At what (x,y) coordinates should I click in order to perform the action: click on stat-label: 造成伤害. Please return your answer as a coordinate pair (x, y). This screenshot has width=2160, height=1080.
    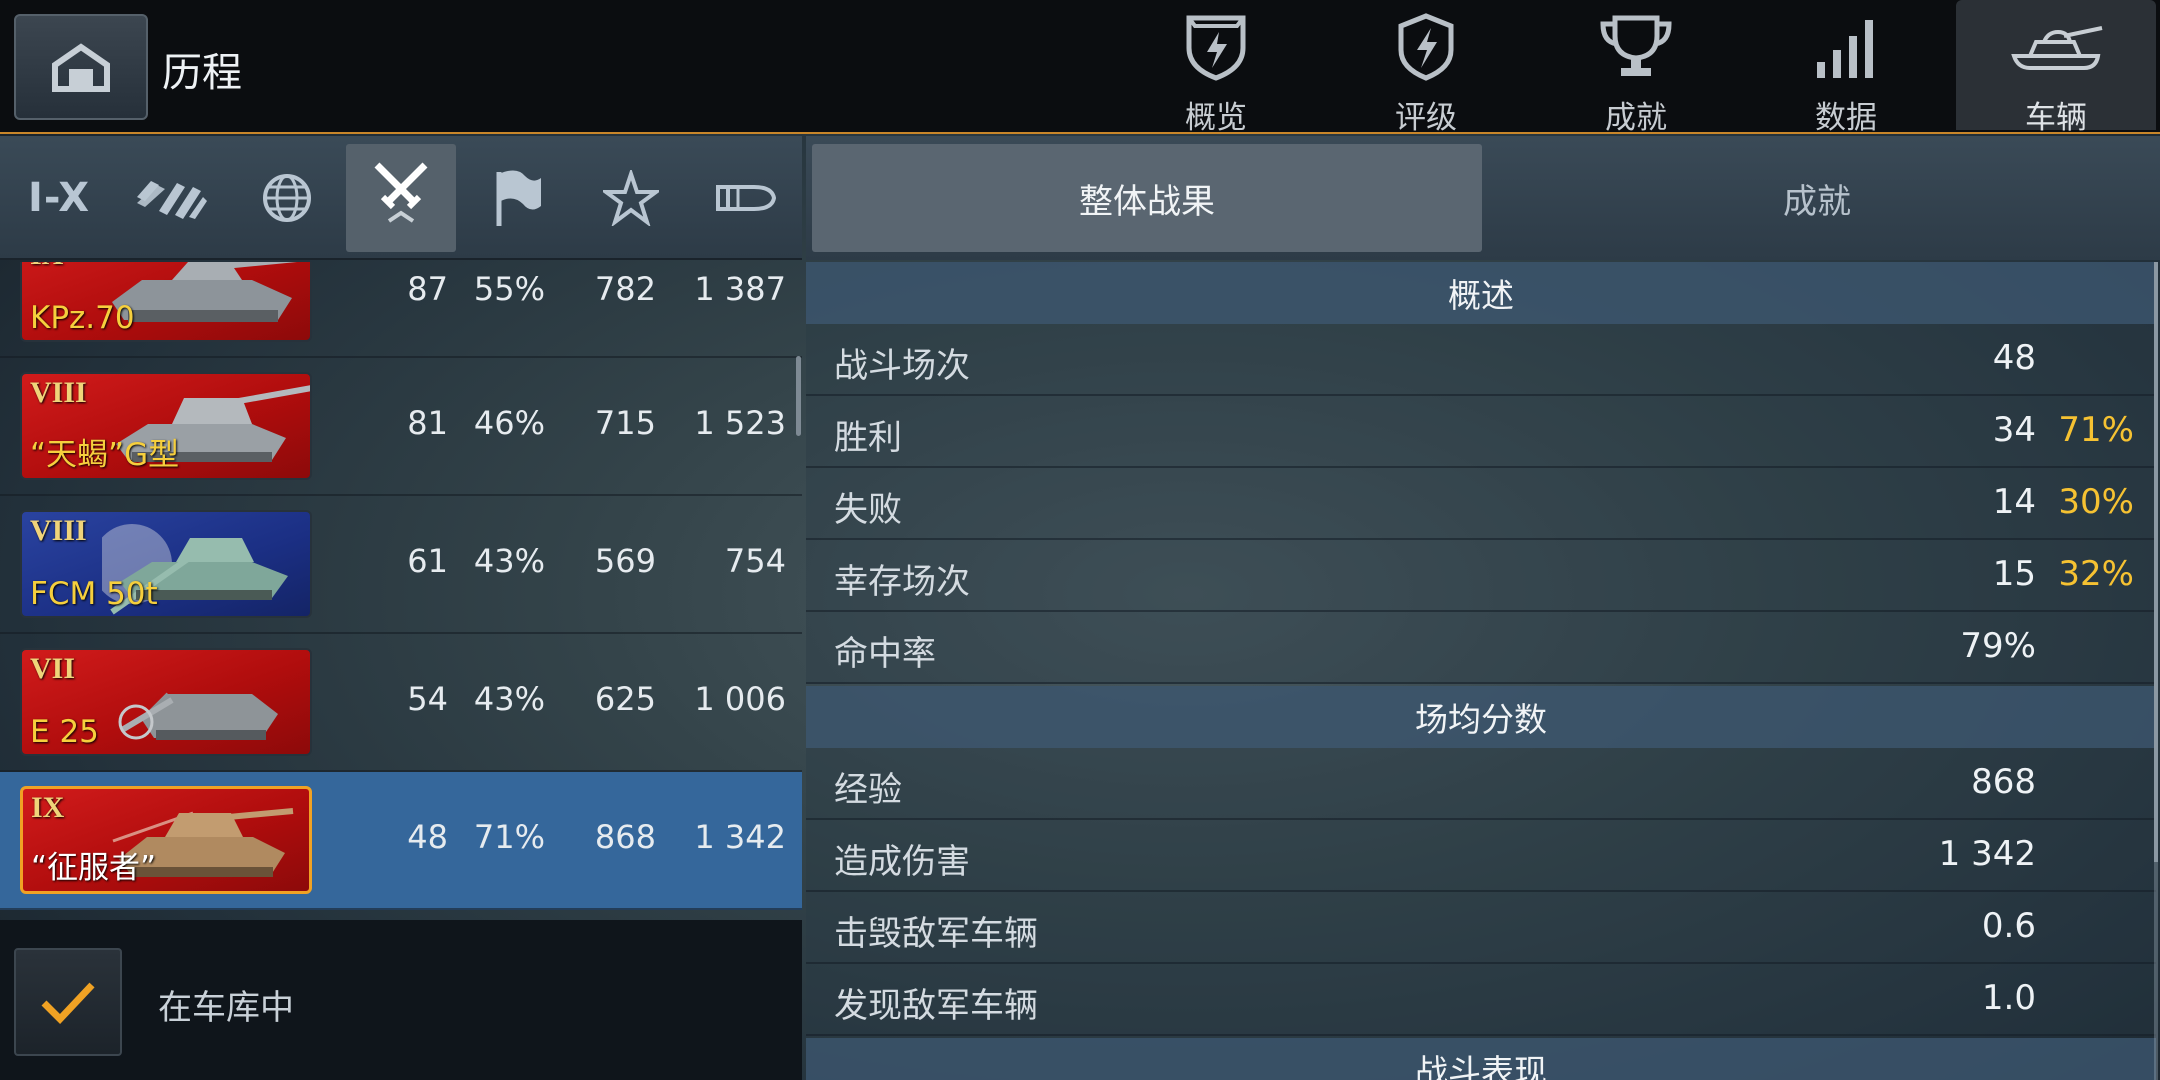
    Looking at the image, I should click on (902, 862).